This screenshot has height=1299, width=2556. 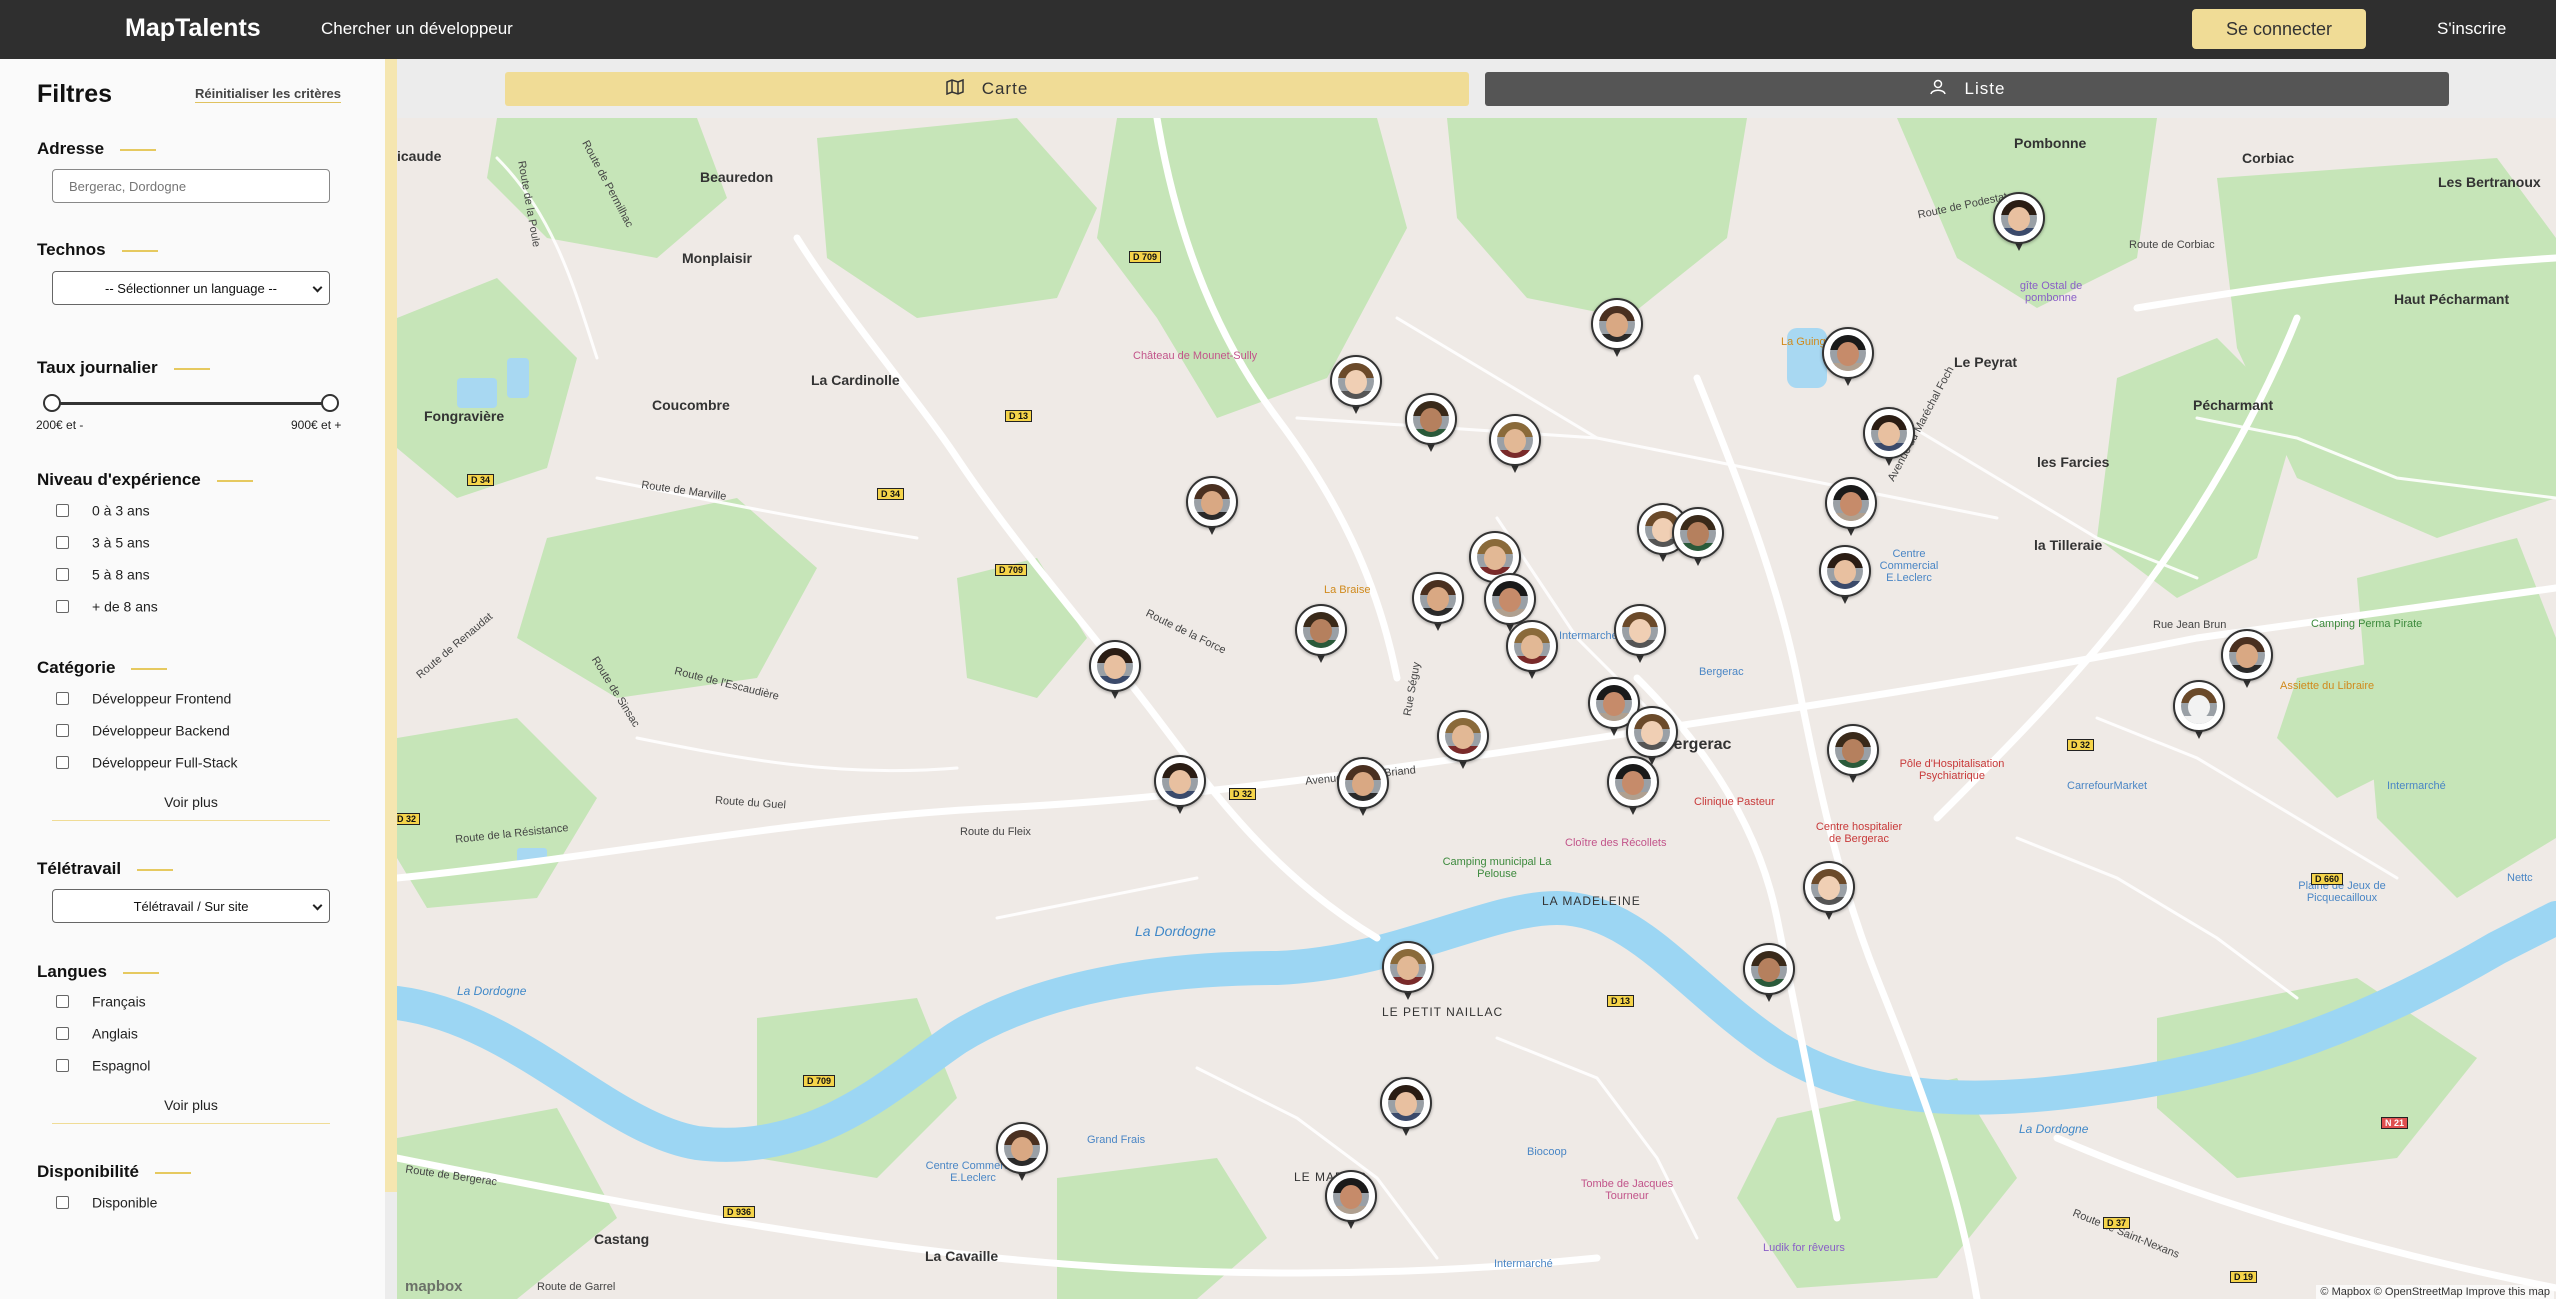 What do you see at coordinates (1616, 843) in the screenshot?
I see `poi-label: Cloître des Récollets` at bounding box center [1616, 843].